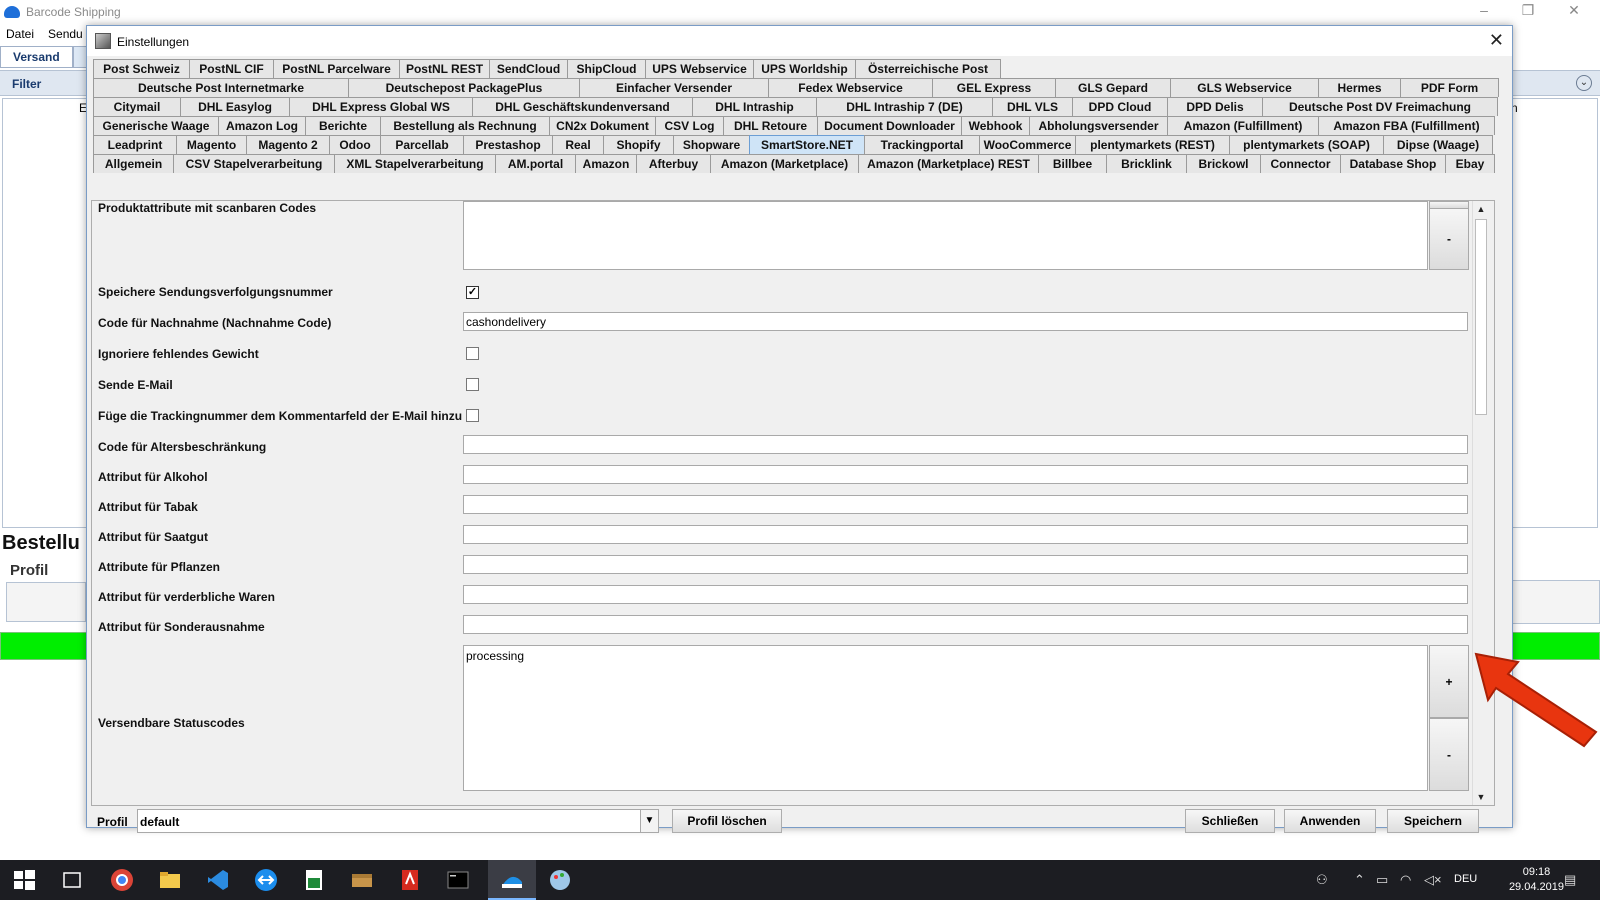  Describe the element at coordinates (1243, 125) in the screenshot. I see `tab-amazon-fulfillment: Amazon (Fulfillment)` at that location.